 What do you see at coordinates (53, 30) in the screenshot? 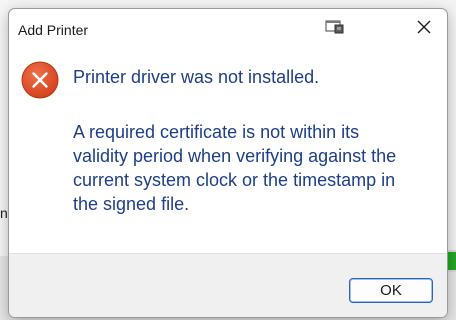
I see `dialog-title: Add Printer` at bounding box center [53, 30].